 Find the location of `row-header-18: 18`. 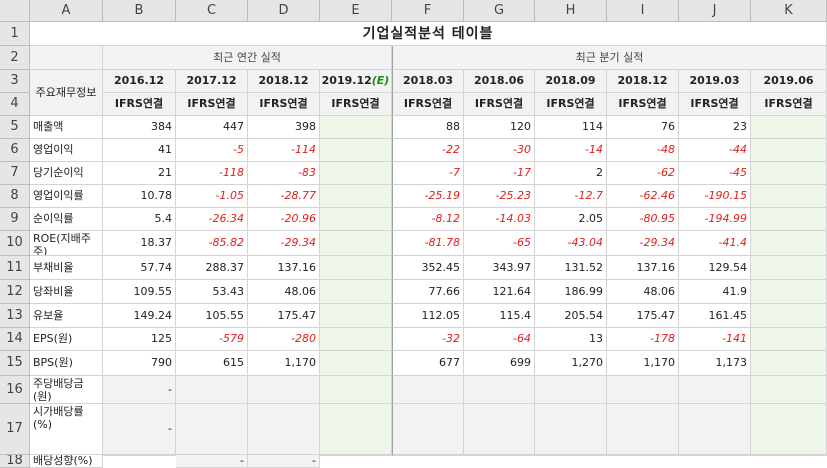

row-header-18: 18 is located at coordinates (15, 461).